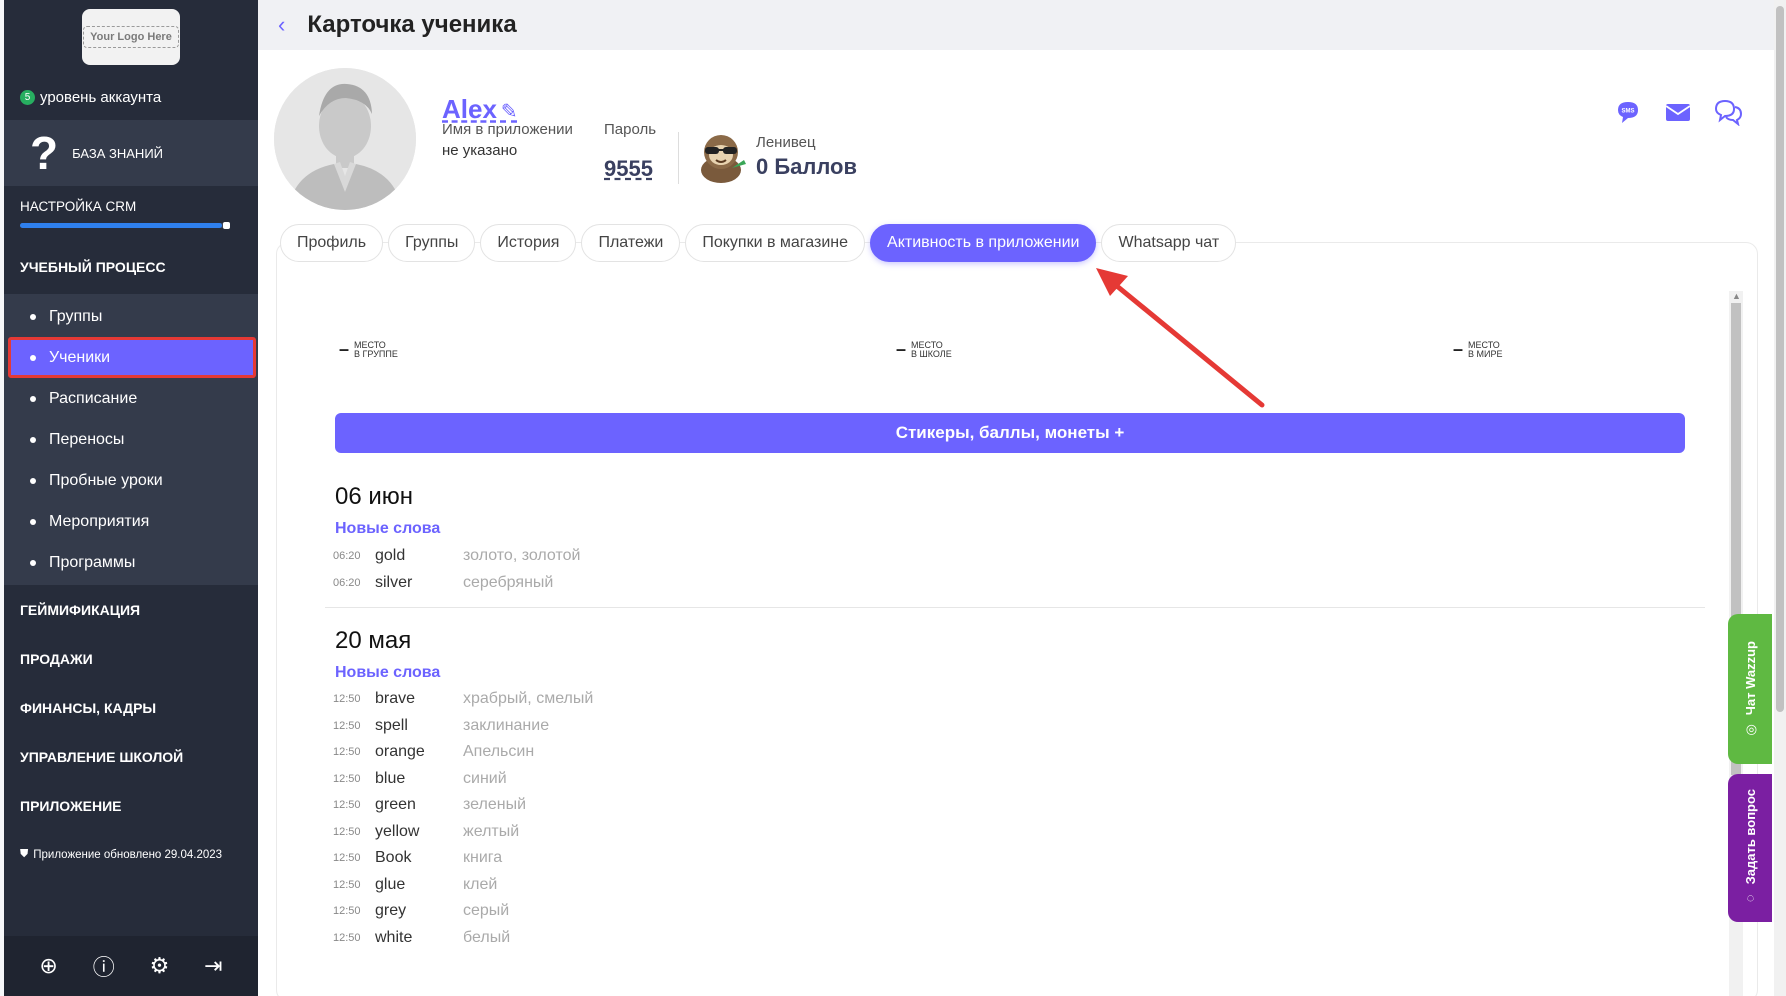  Describe the element at coordinates (463, 911) in the screenshot. I see `word-row: 12:50 grey серый` at that location.